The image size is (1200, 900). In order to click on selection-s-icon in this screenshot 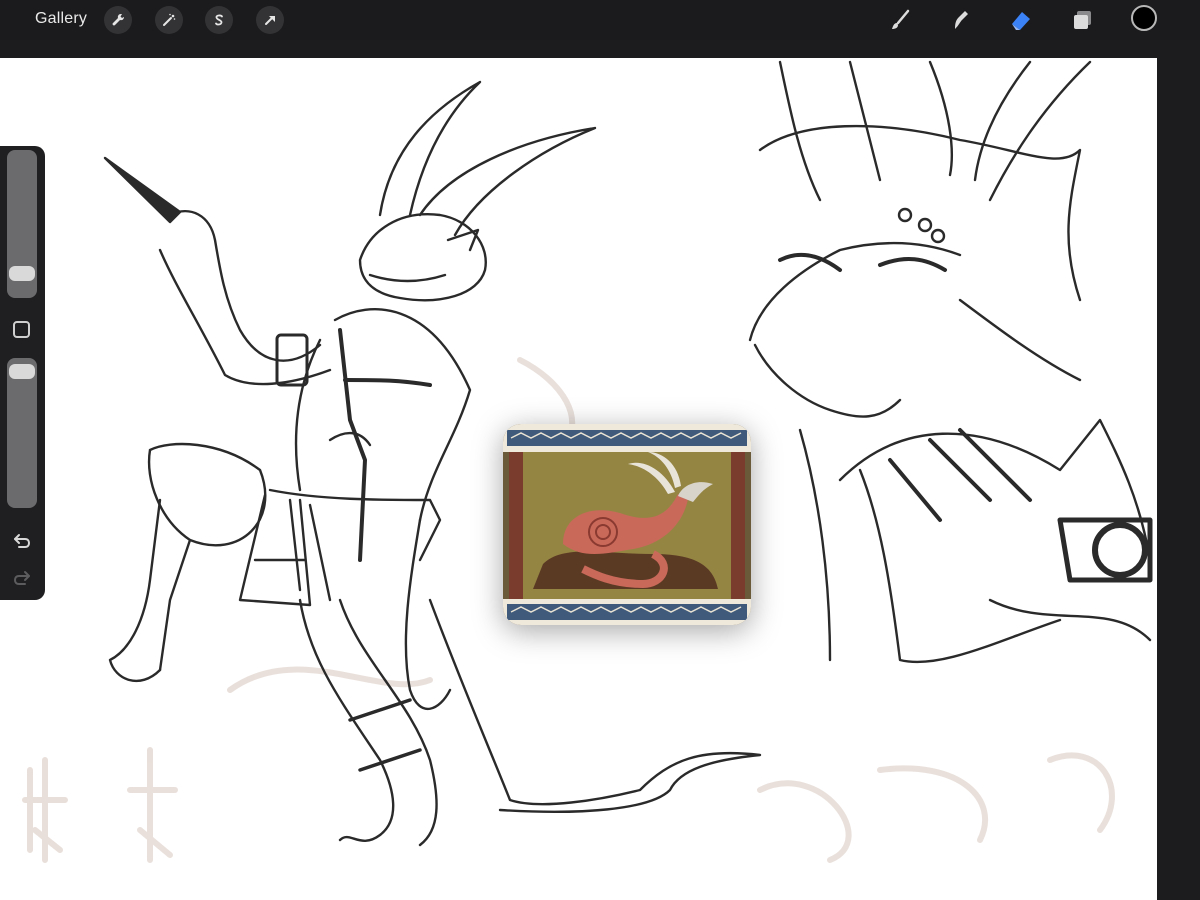, I will do `click(219, 20)`.